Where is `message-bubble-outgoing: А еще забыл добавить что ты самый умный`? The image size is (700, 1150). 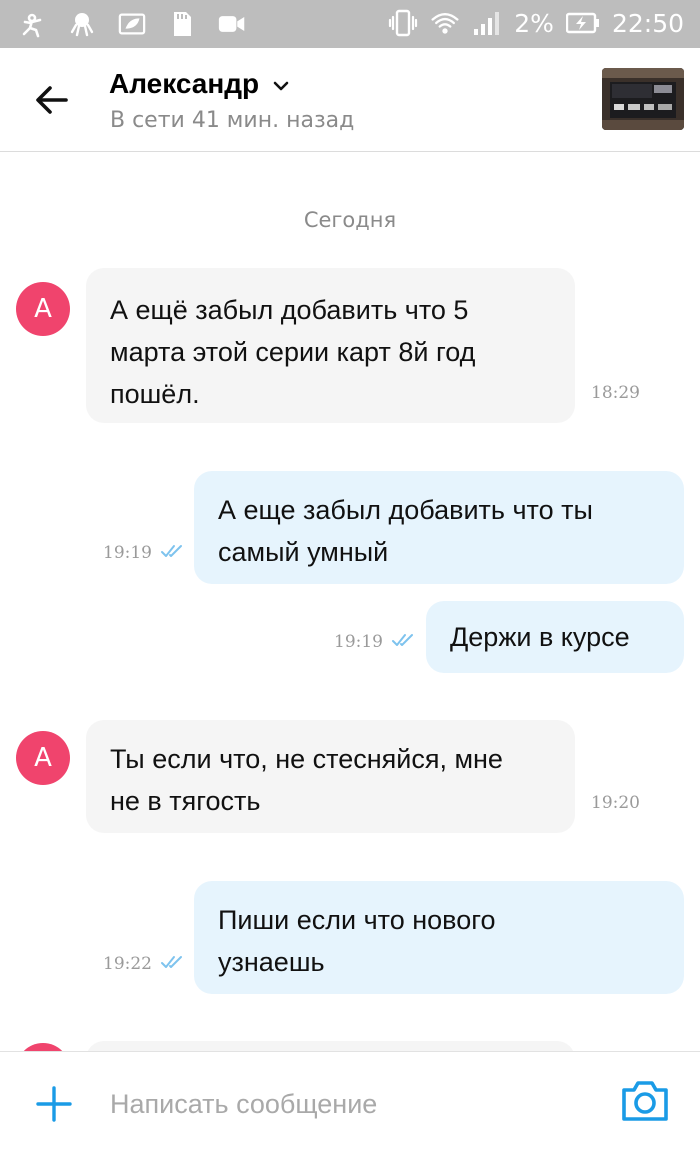 message-bubble-outgoing: А еще забыл добавить что ты самый умный is located at coordinates (439, 527).